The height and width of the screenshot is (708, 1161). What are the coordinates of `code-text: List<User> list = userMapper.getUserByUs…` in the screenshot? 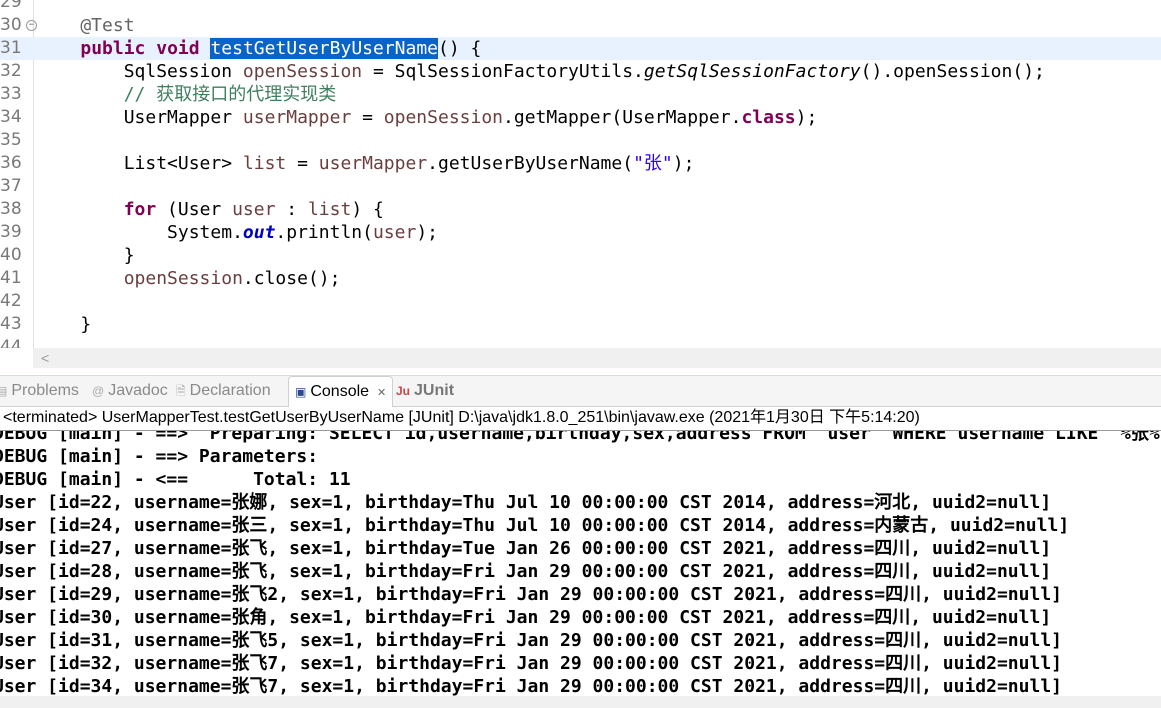 It's located at (366, 163).